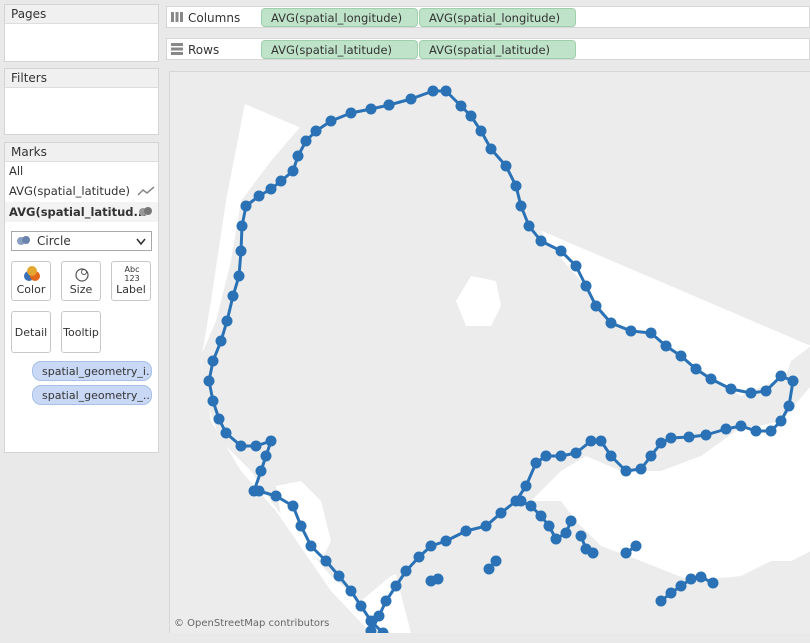  I want to click on columns-pill-1: AVG(spatial_longitude), so click(339, 17).